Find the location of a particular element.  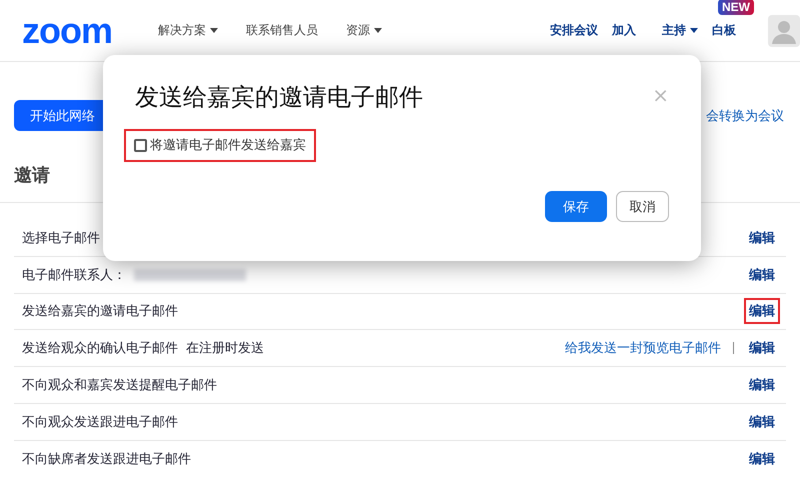

dialog-title: 发送给嘉宾的邀请电子邮件 is located at coordinates (279, 97).